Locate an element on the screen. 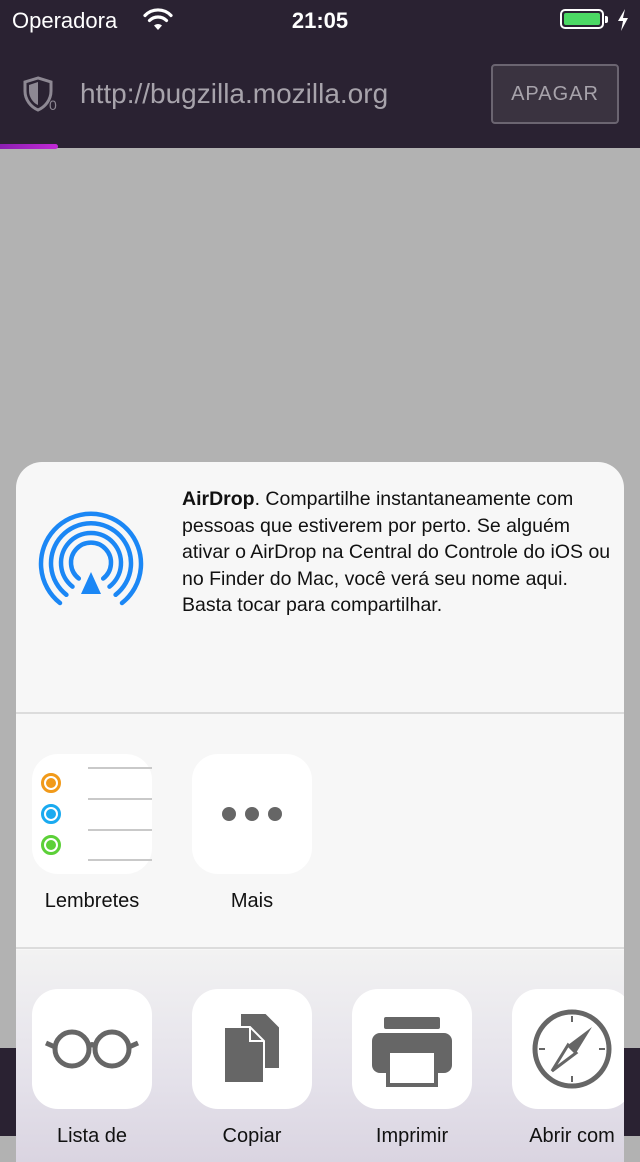 This screenshot has height=1162, width=640. status-bar: Operadora 21:05 is located at coordinates (320, 20).